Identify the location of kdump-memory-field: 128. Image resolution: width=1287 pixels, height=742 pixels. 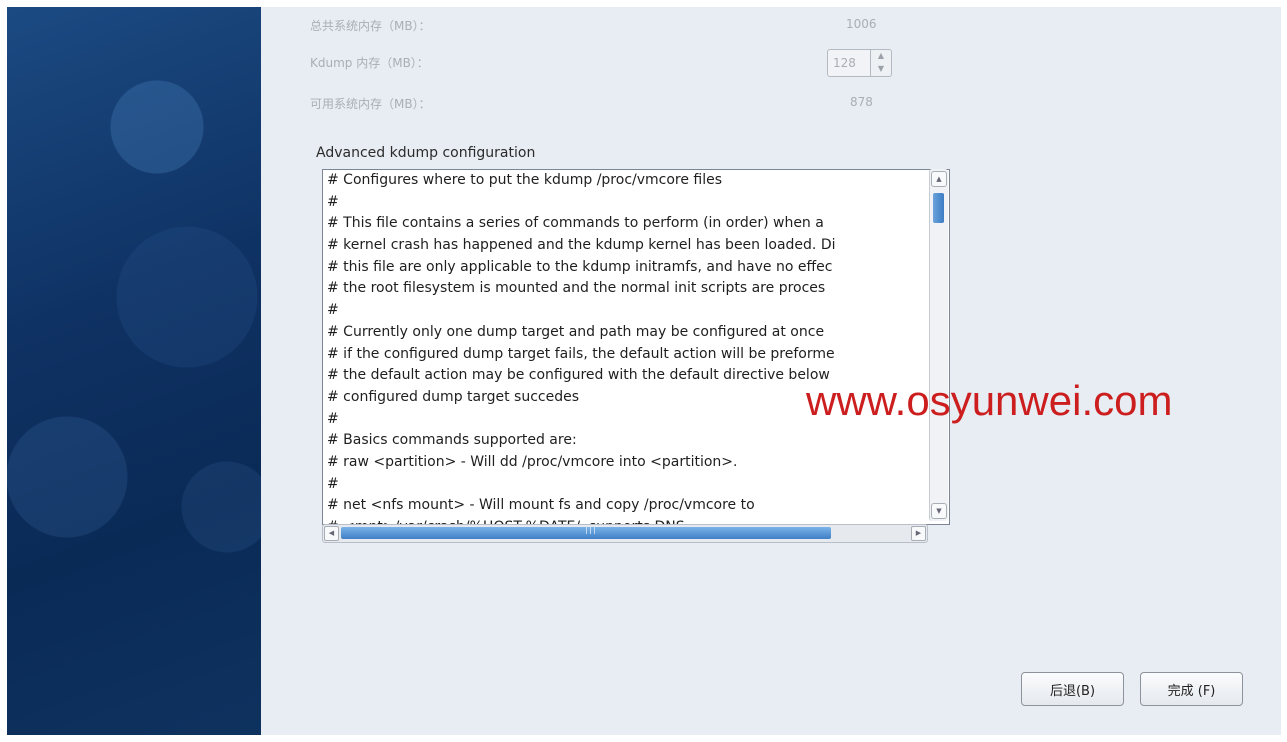
(849, 63).